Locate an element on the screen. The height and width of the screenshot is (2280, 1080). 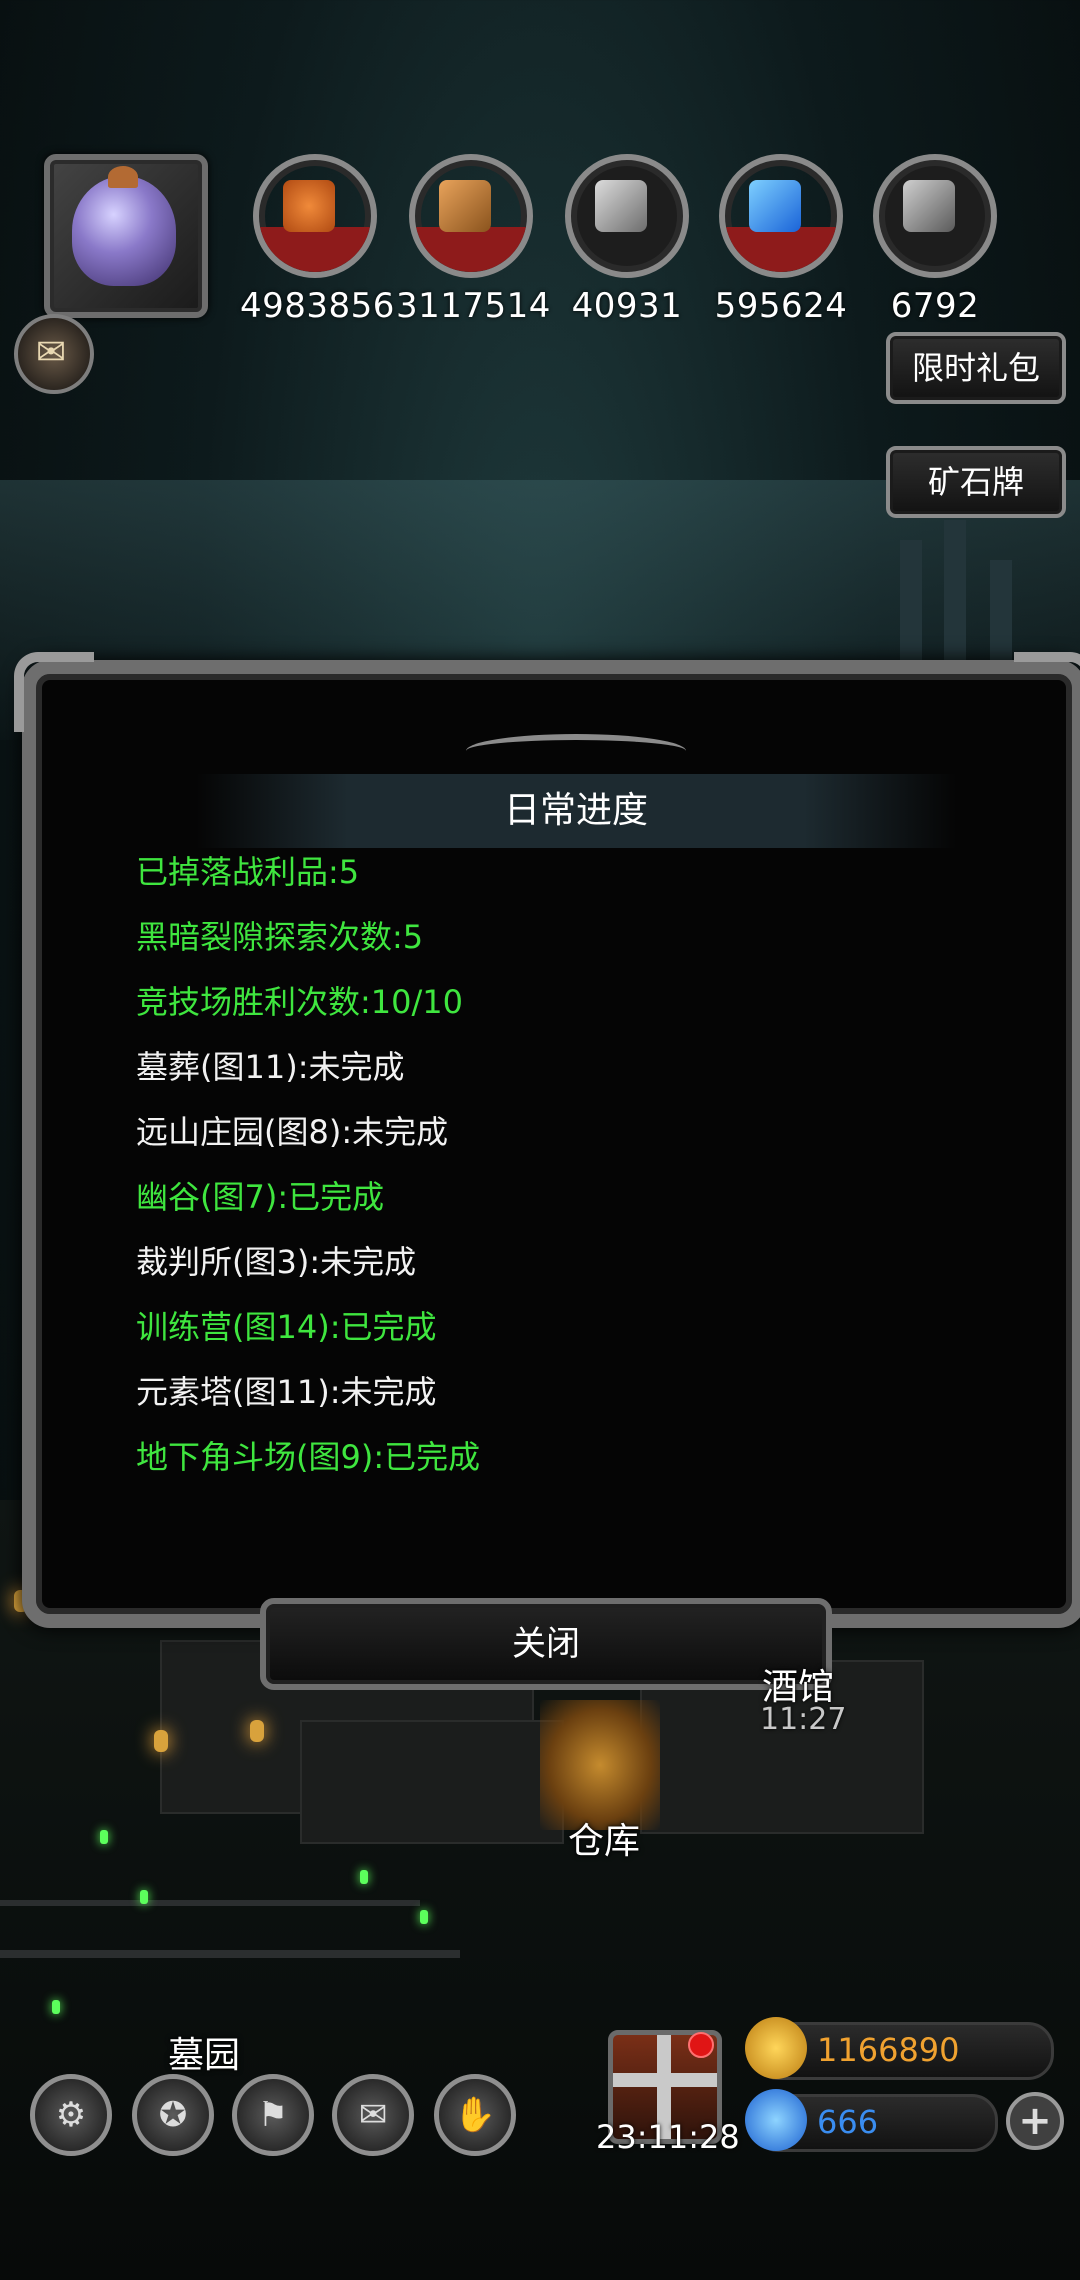
resource-value: 6792 is located at coordinates (935, 306).